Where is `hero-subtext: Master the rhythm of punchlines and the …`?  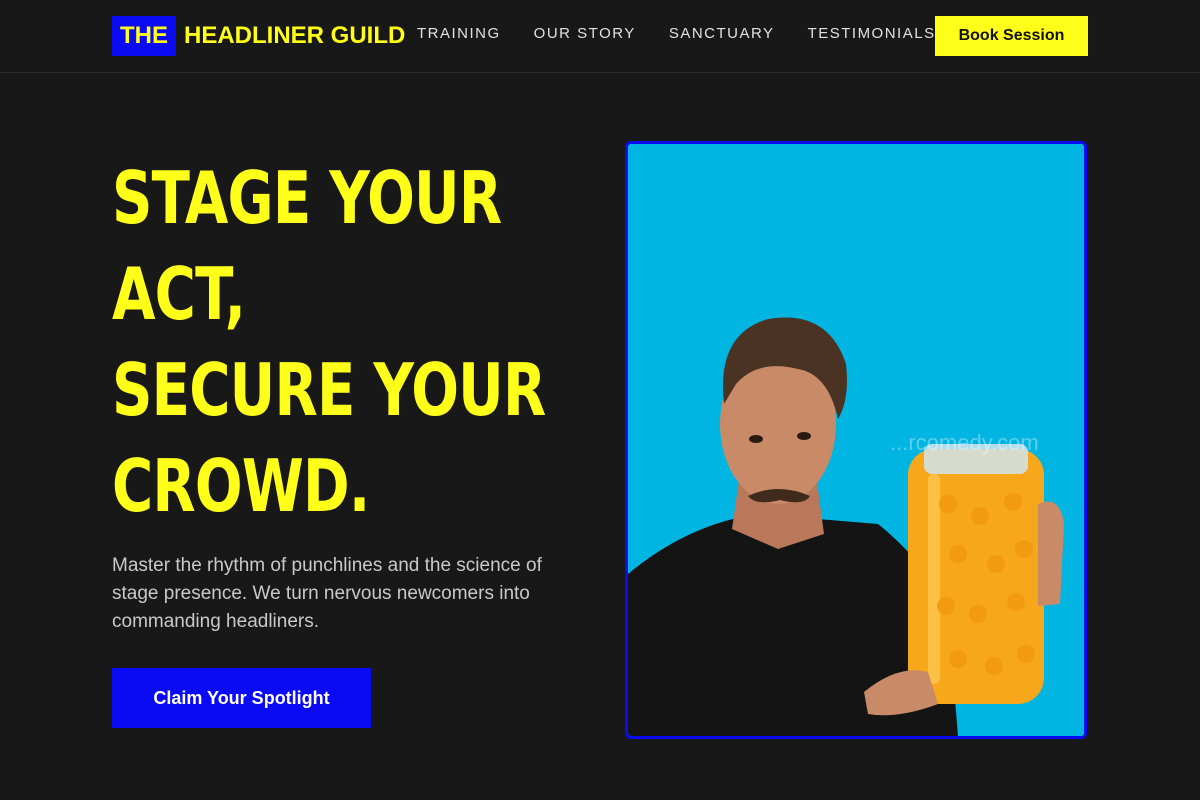 hero-subtext: Master the rhythm of punchlines and the … is located at coordinates (327, 593).